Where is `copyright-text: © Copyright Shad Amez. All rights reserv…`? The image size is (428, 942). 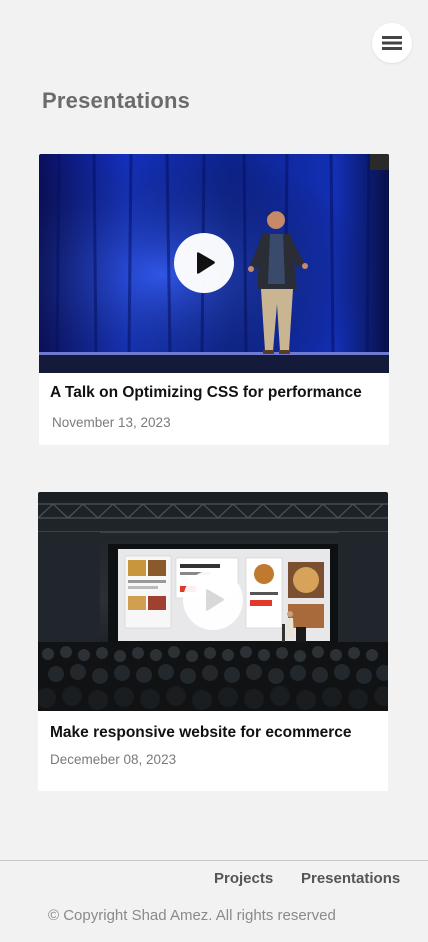
copyright-text: © Copyright Shad Amez. All rights reserv… is located at coordinates (192, 915).